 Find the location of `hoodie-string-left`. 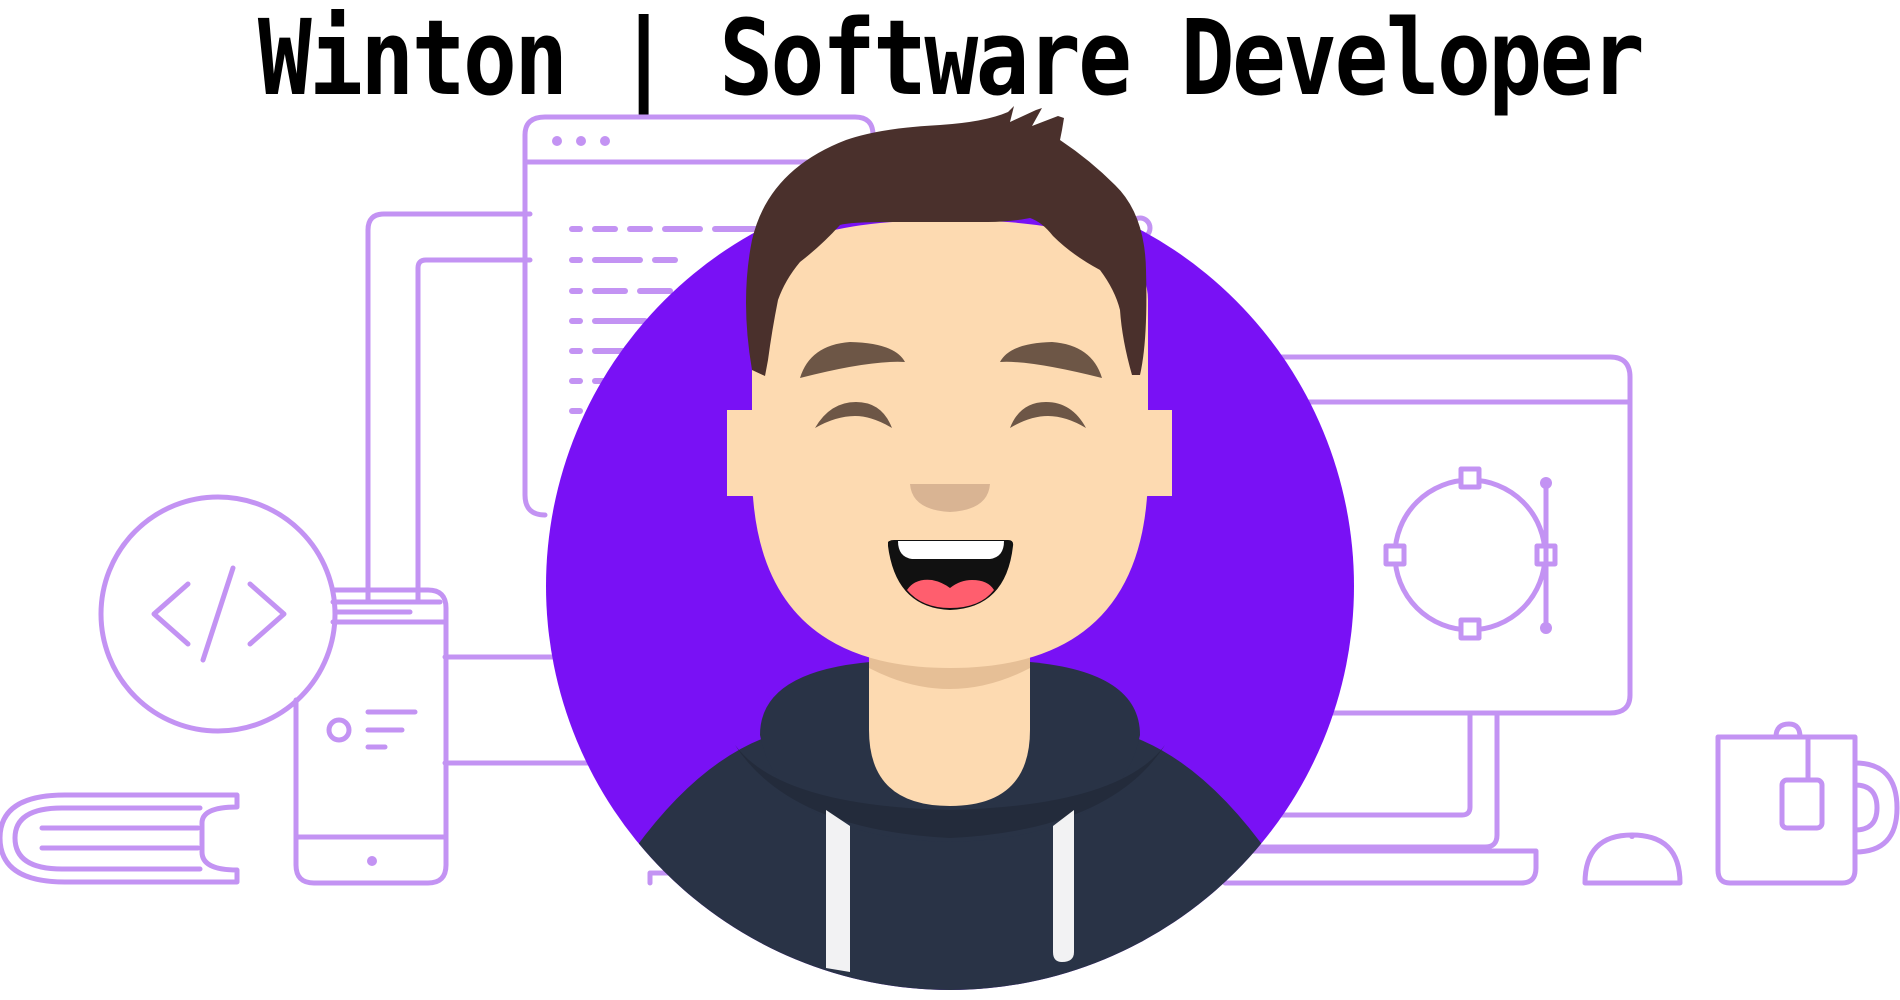

hoodie-string-left is located at coordinates (838, 891).